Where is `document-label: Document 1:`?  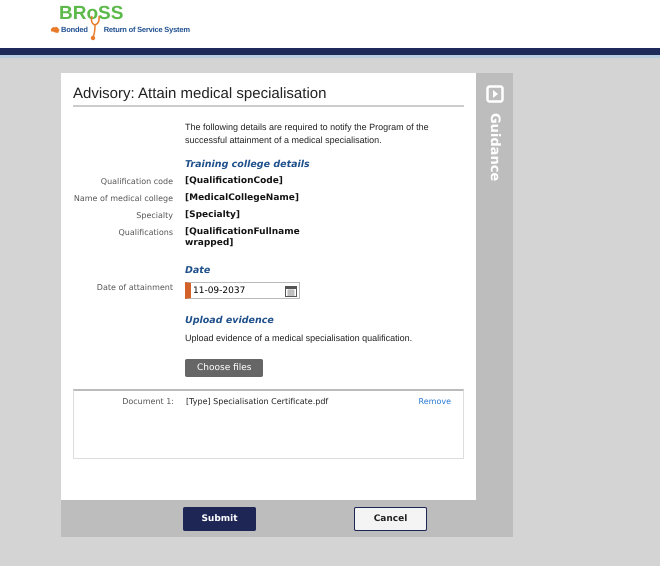
document-label: Document 1: is located at coordinates (147, 401).